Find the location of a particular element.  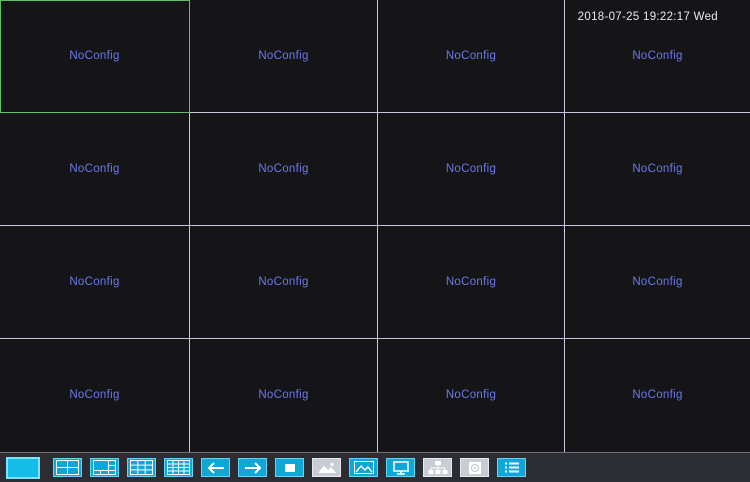

sixteen-split-view-icon is located at coordinates (178, 467).